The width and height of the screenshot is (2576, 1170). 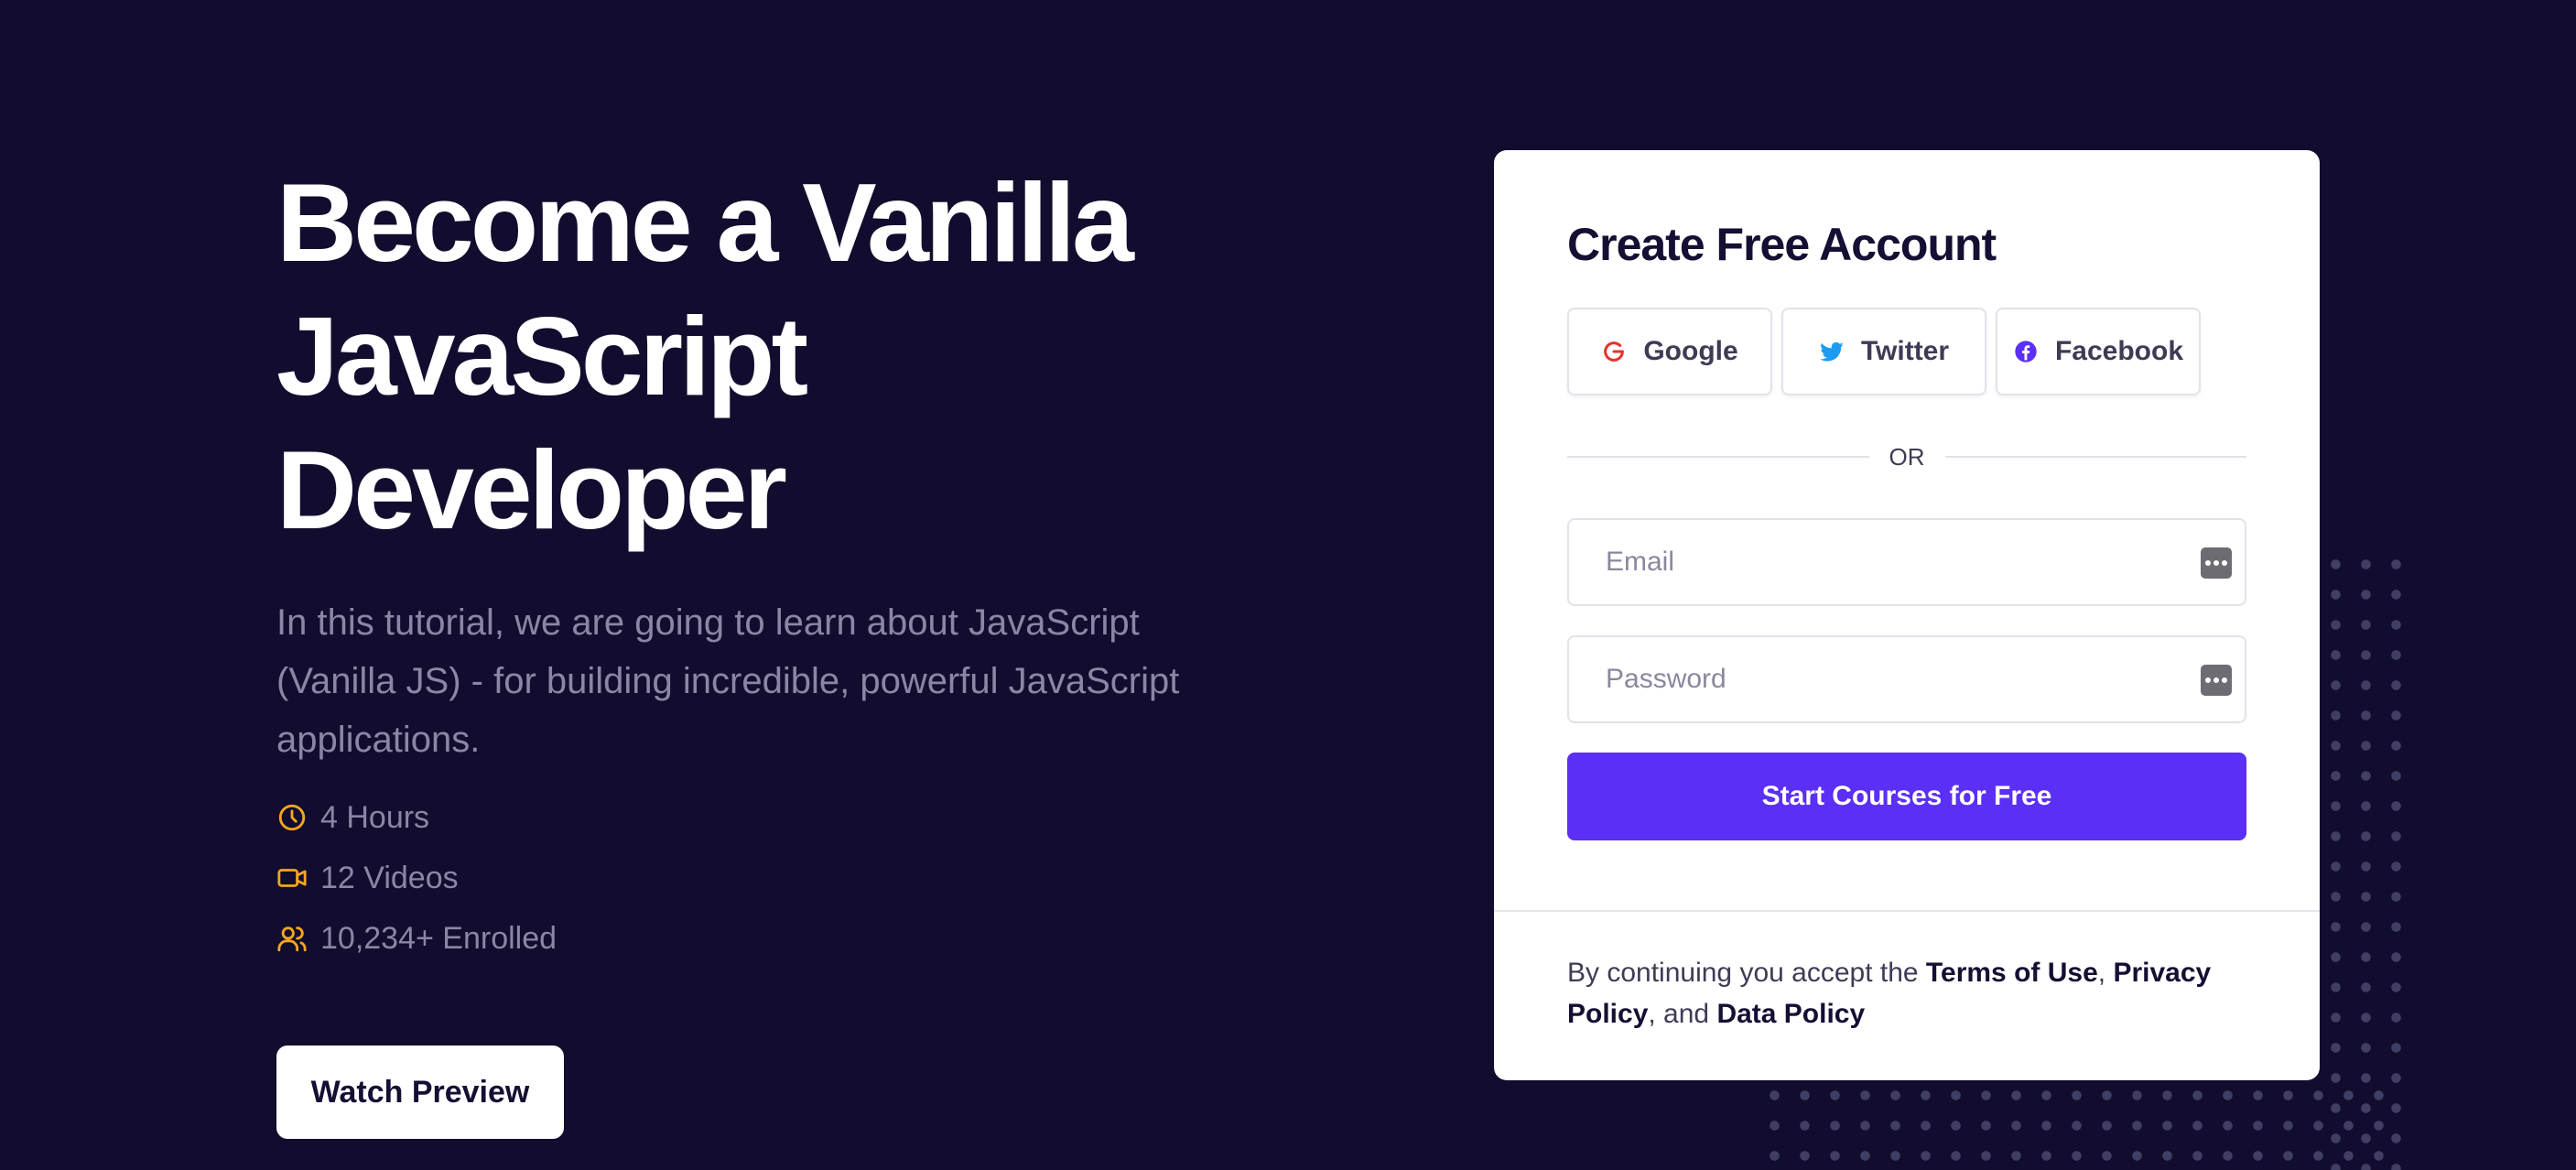 I want to click on google-login-button: Google, so click(x=1670, y=351).